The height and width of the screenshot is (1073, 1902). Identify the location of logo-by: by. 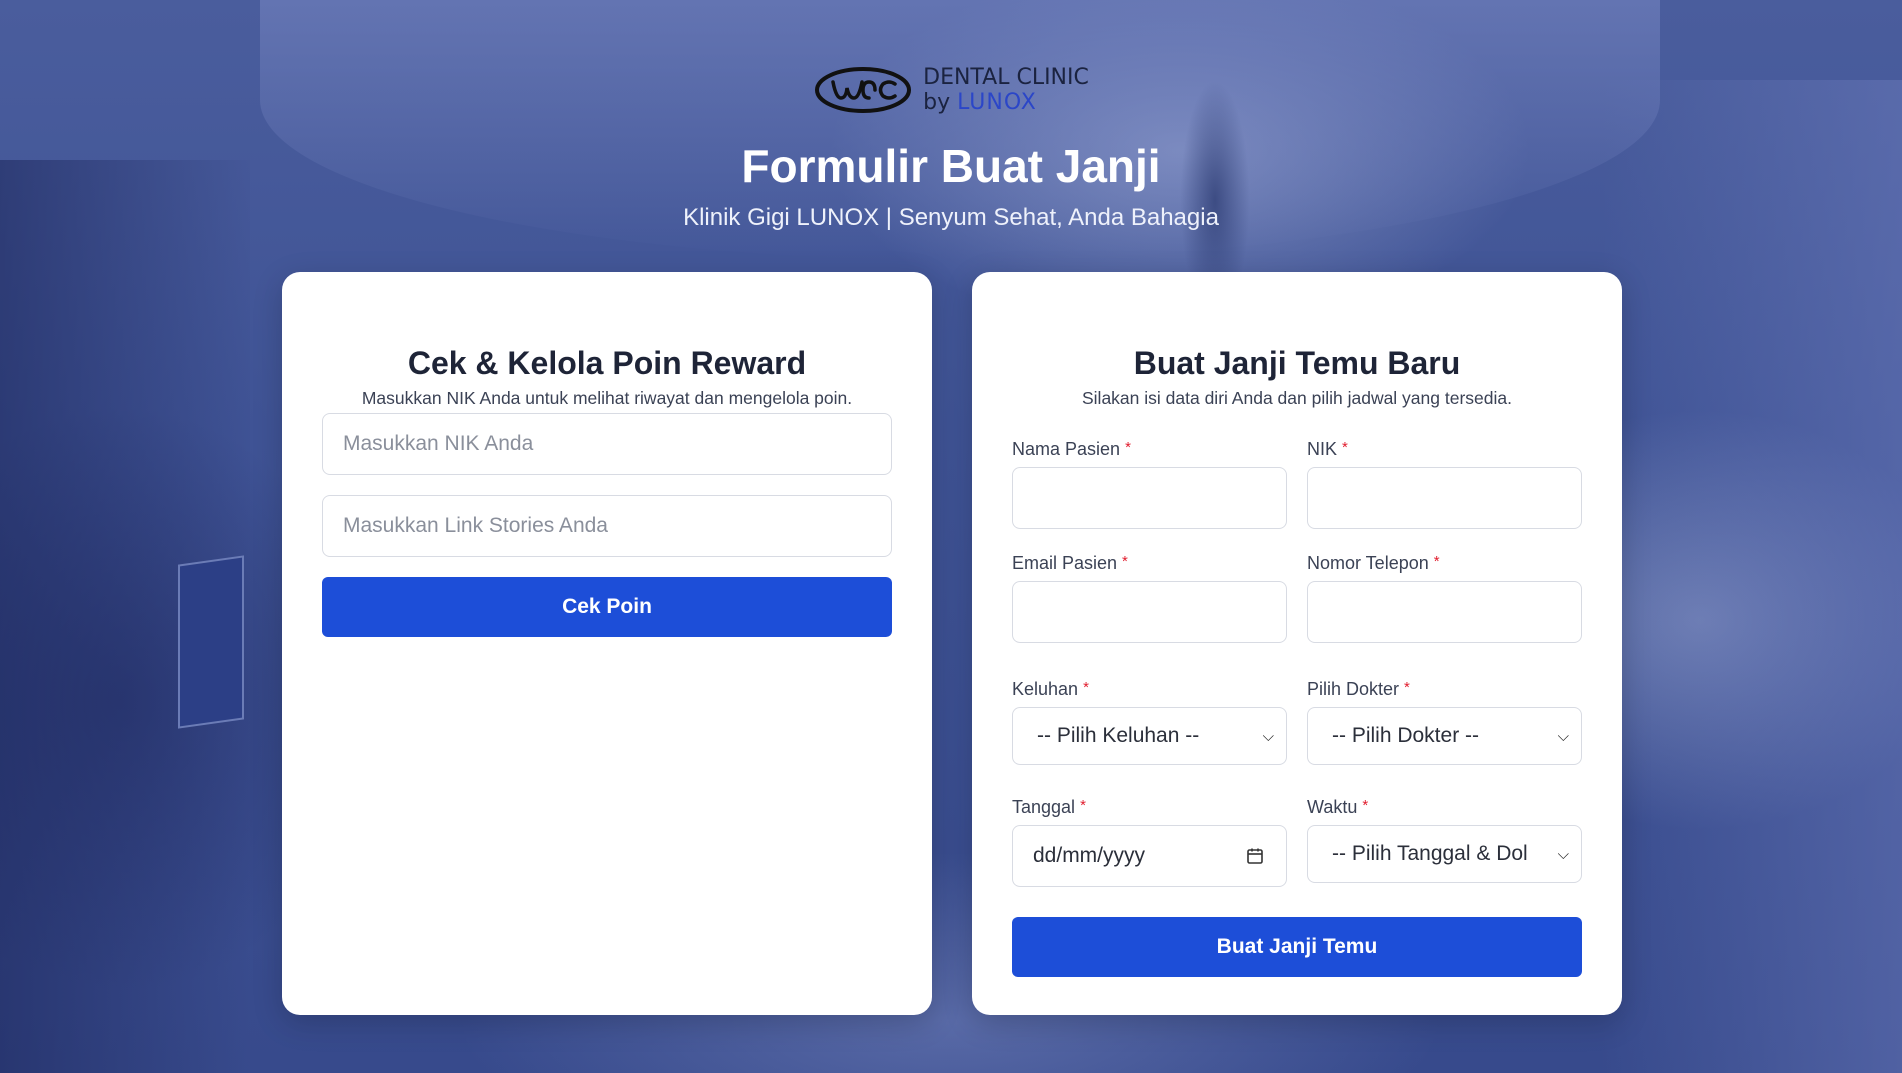
(937, 102).